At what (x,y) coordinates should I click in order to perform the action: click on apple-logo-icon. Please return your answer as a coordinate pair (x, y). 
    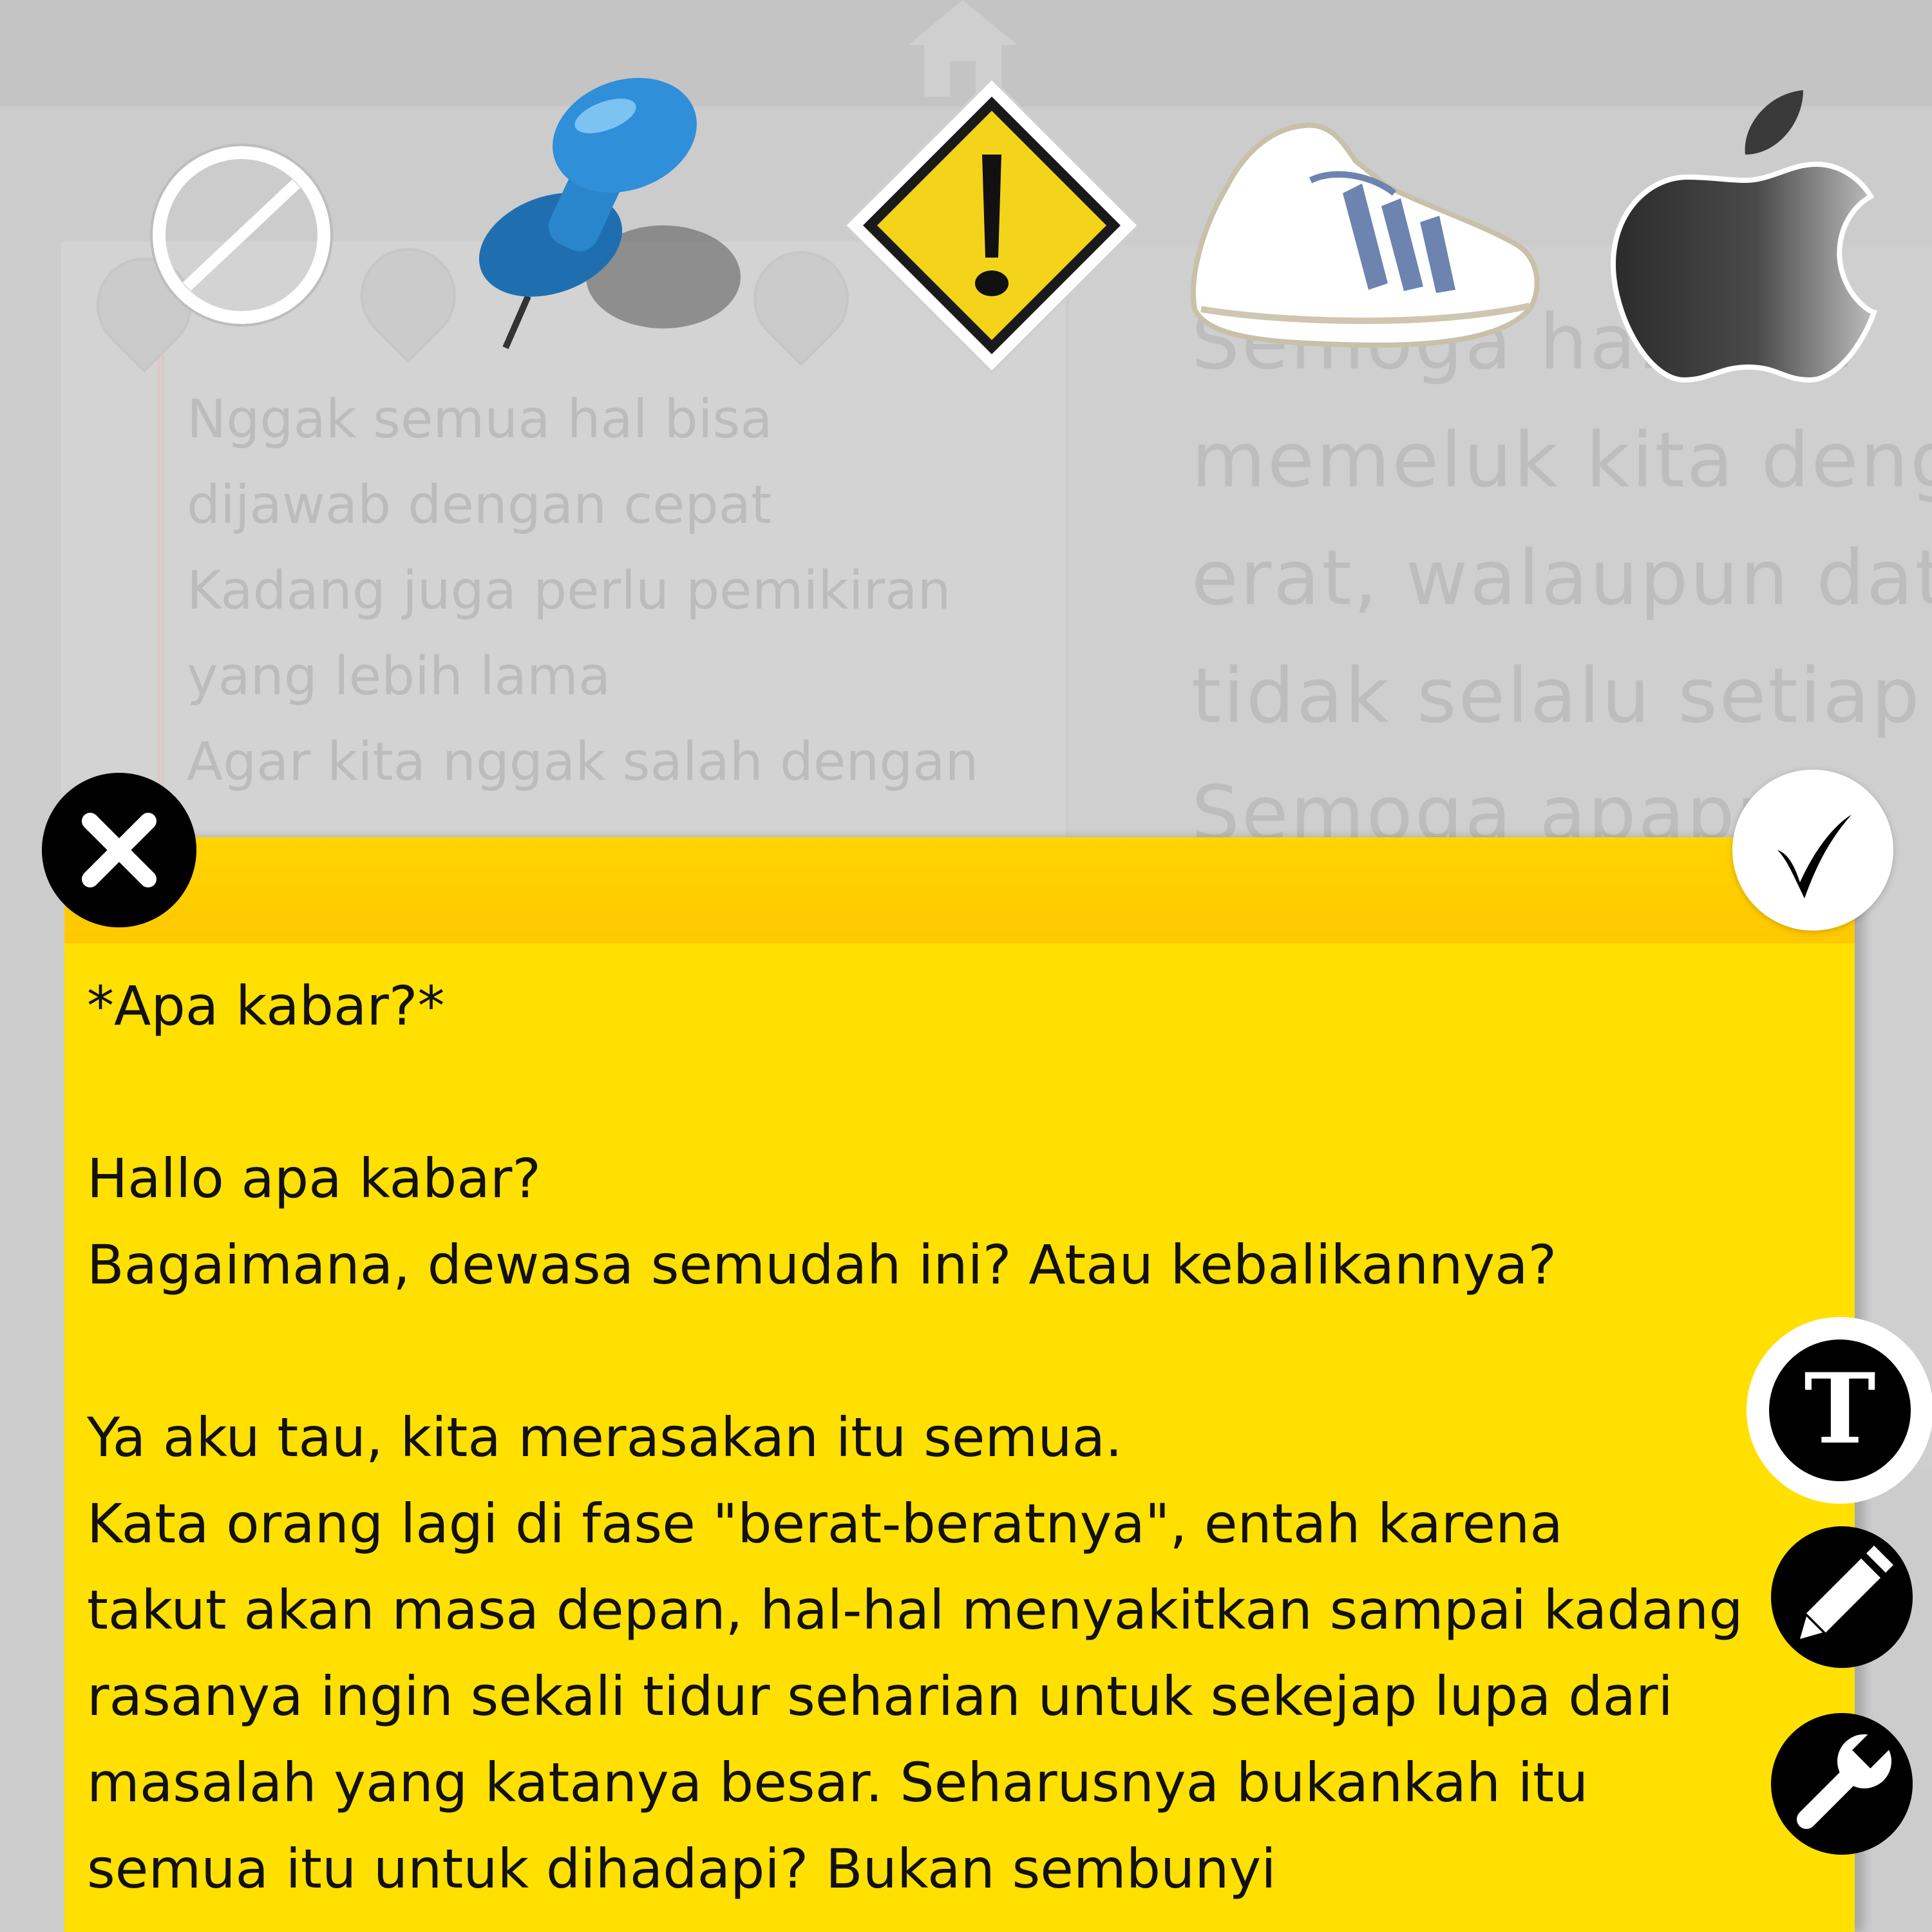
    Looking at the image, I should click on (1745, 235).